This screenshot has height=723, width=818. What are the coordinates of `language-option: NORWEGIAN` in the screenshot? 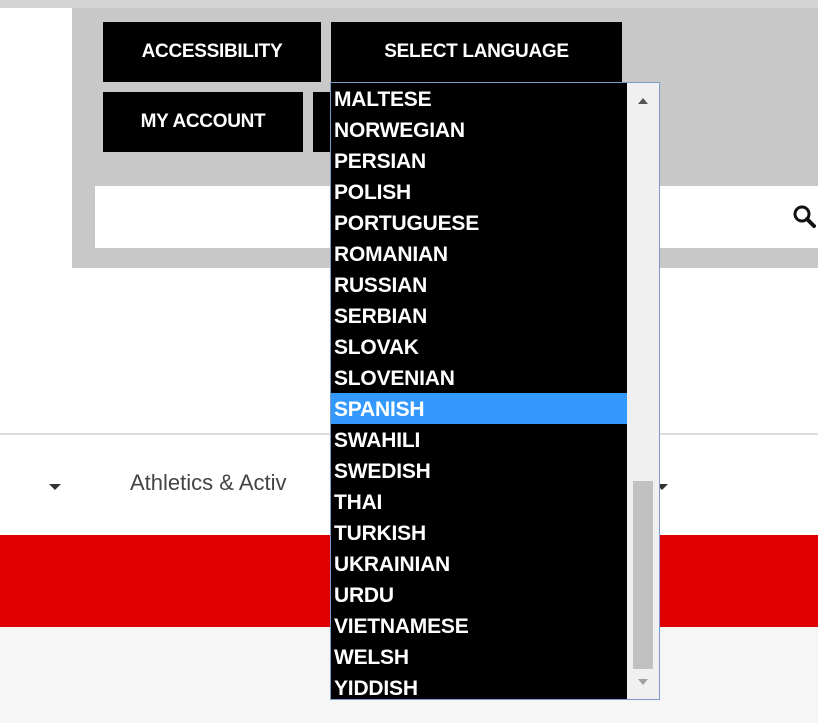 It's located at (479, 129).